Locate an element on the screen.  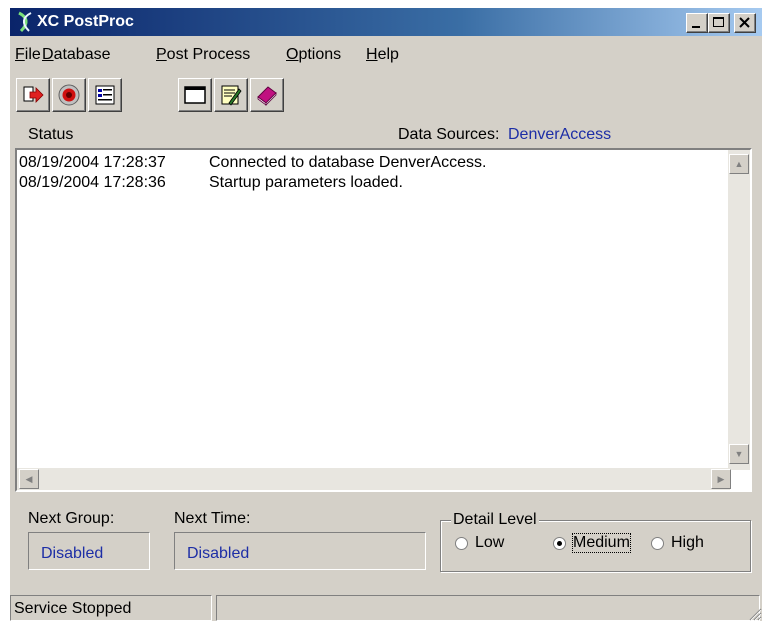
close-button is located at coordinates (745, 23).